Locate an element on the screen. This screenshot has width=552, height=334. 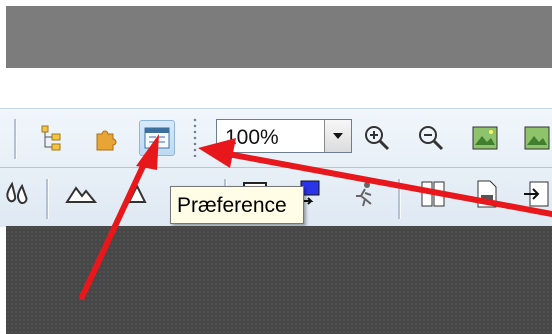
puzzle-icon is located at coordinates (106, 140).